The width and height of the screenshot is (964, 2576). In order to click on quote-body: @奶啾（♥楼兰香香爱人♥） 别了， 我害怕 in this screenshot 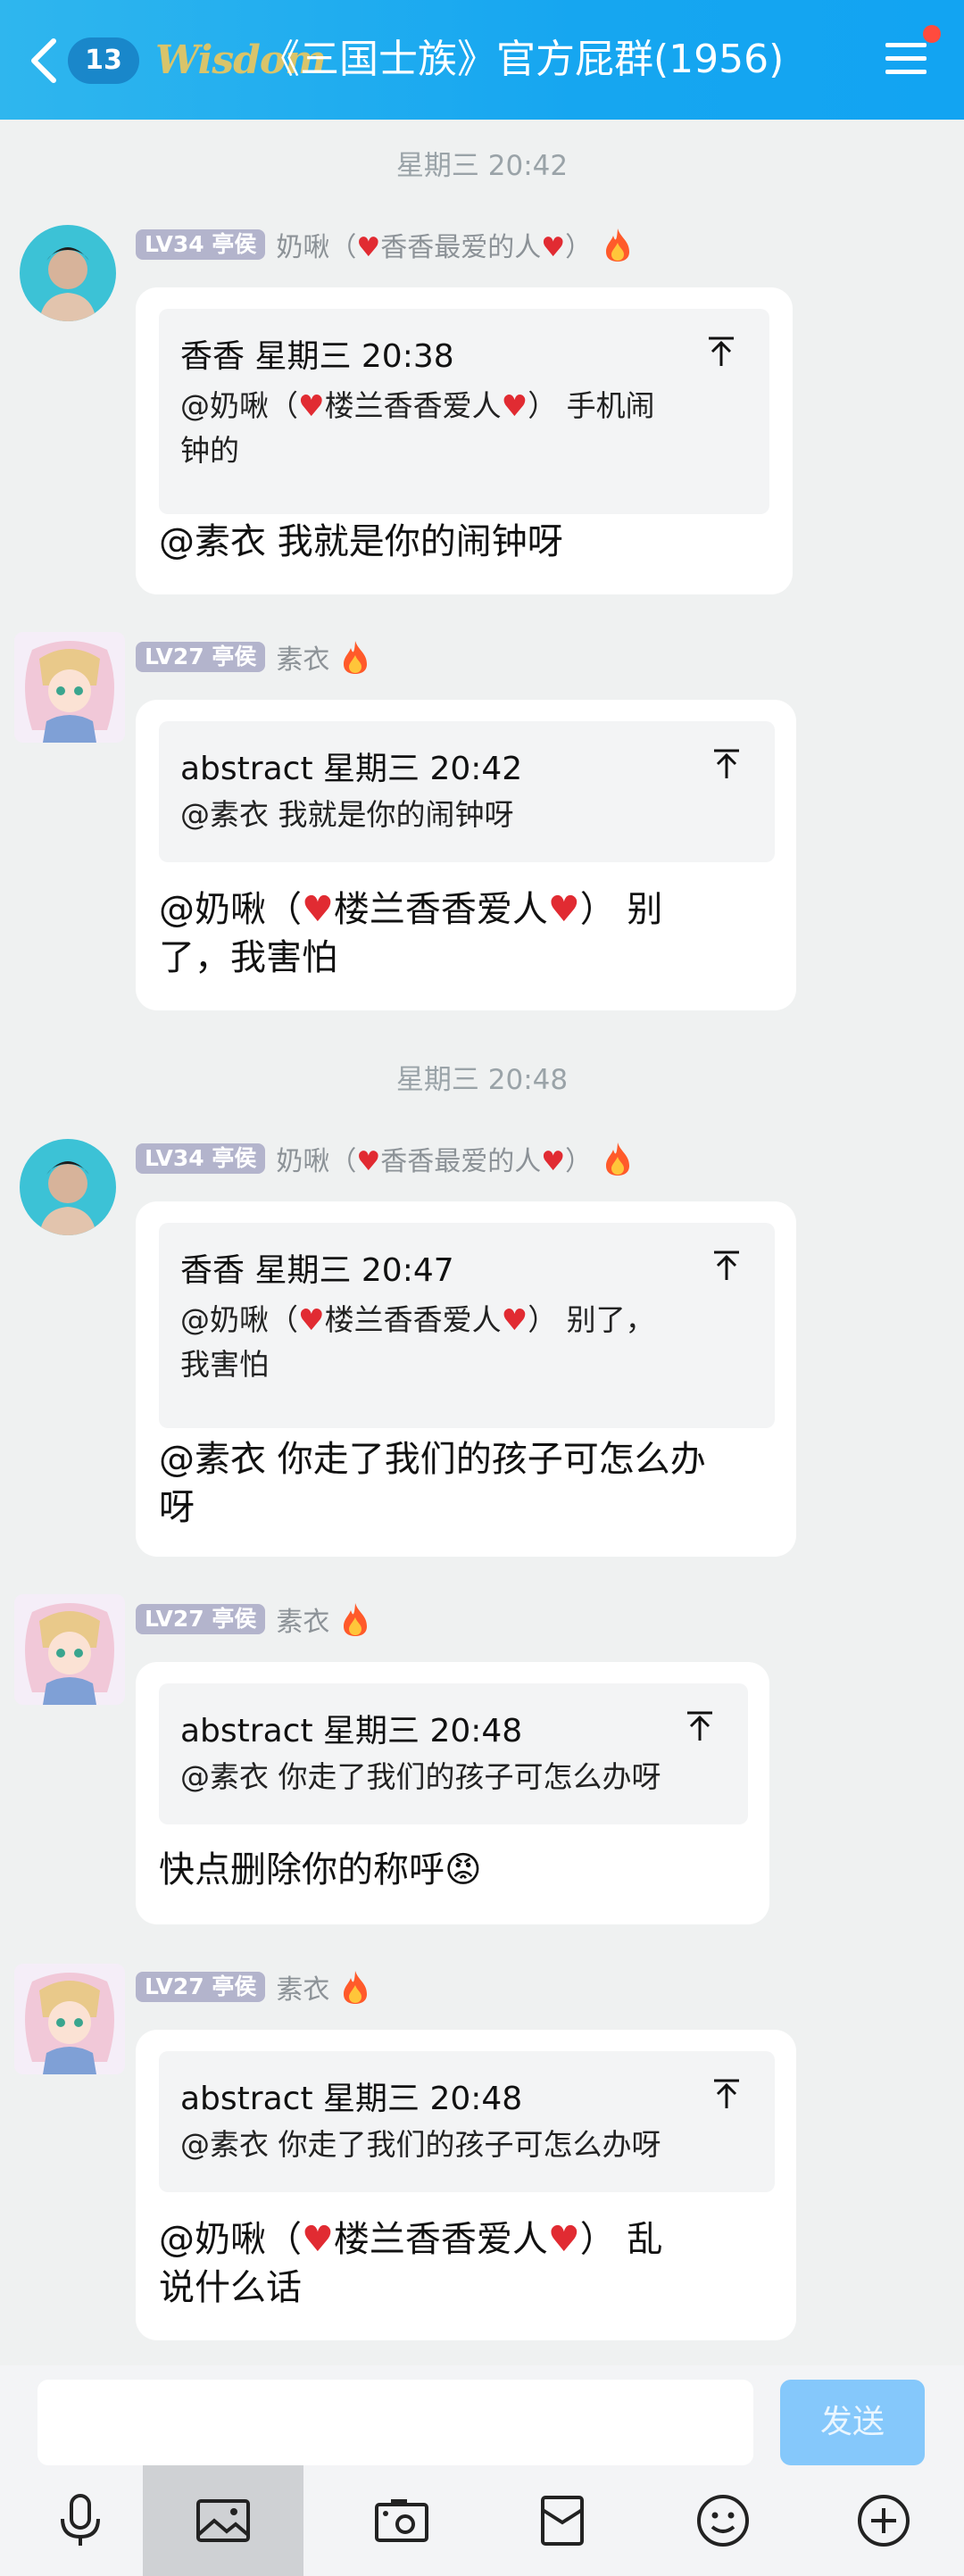, I will do `click(417, 1342)`.